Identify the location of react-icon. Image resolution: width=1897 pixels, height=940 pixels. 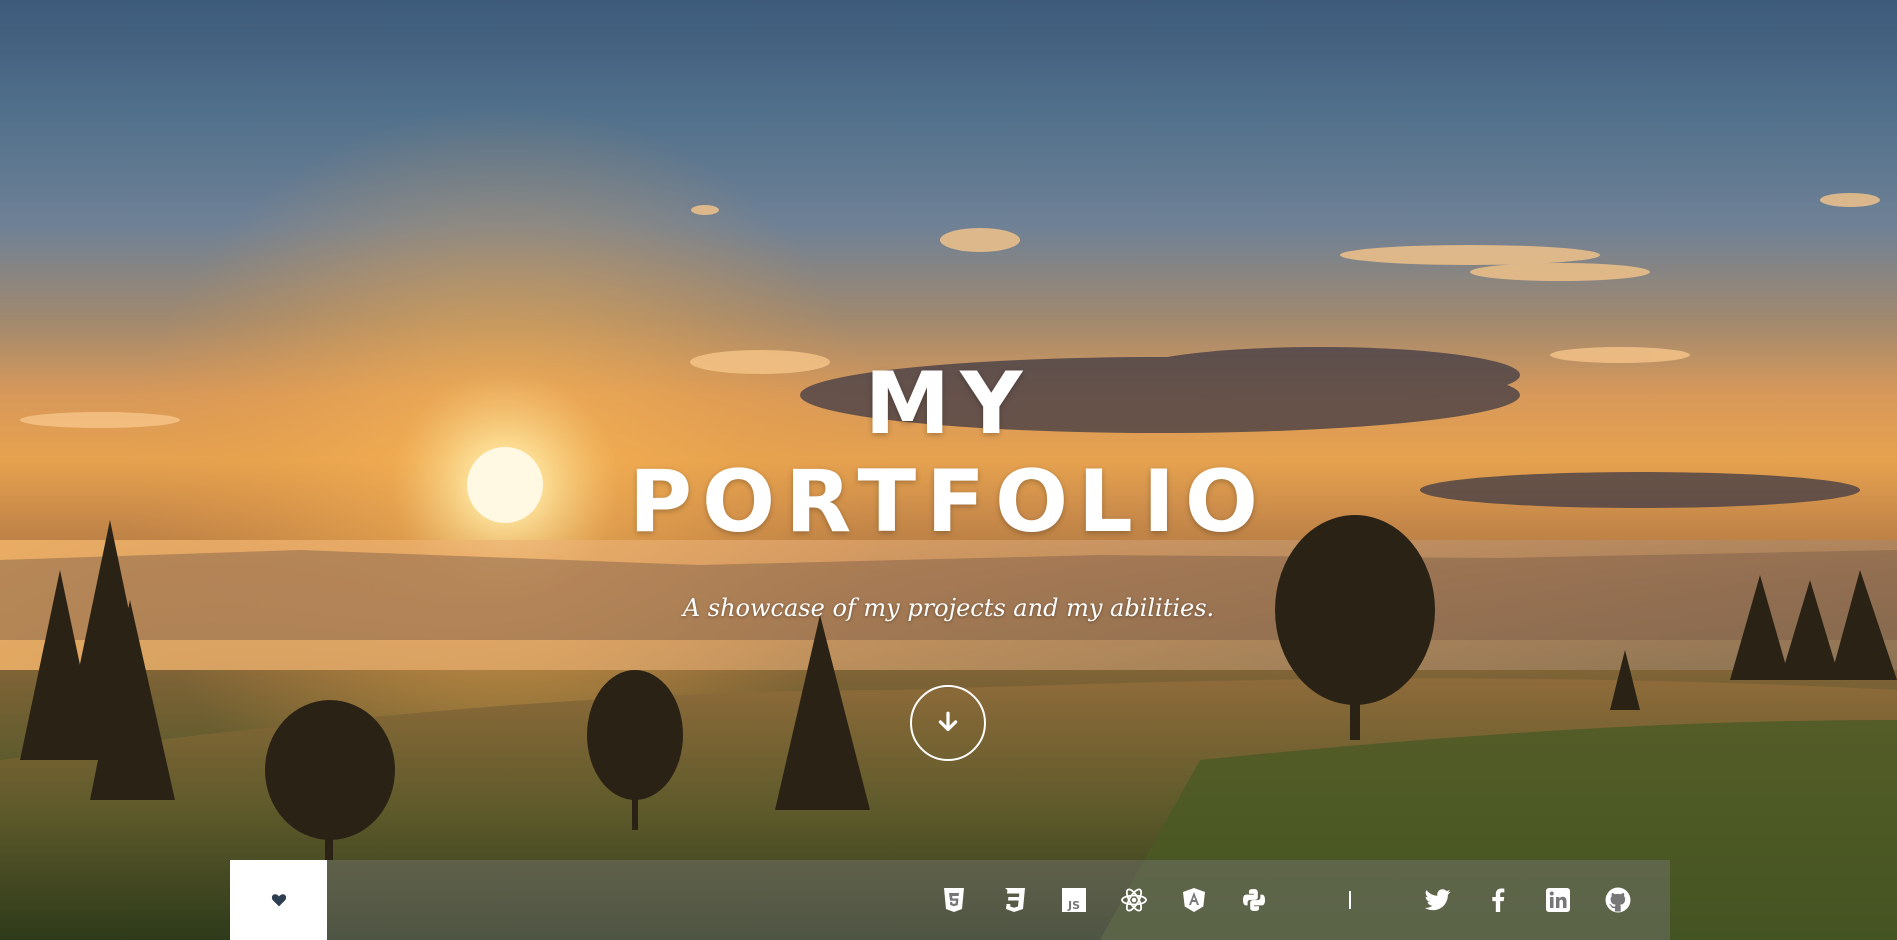
(1134, 900).